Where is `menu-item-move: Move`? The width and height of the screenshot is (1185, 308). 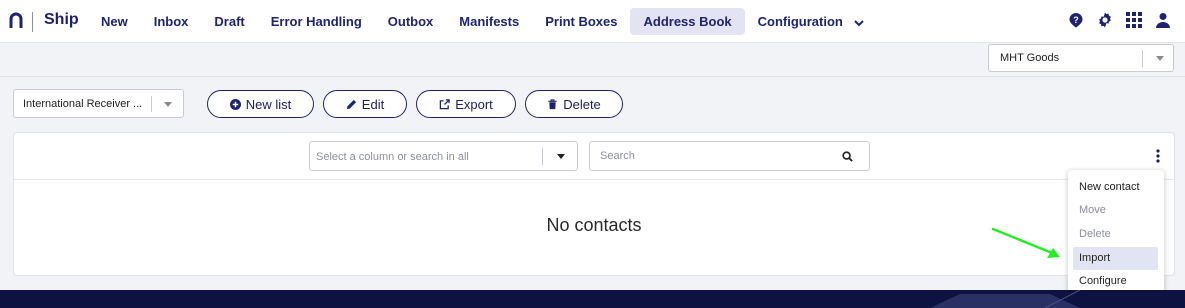
menu-item-move: Move is located at coordinates (1115, 210).